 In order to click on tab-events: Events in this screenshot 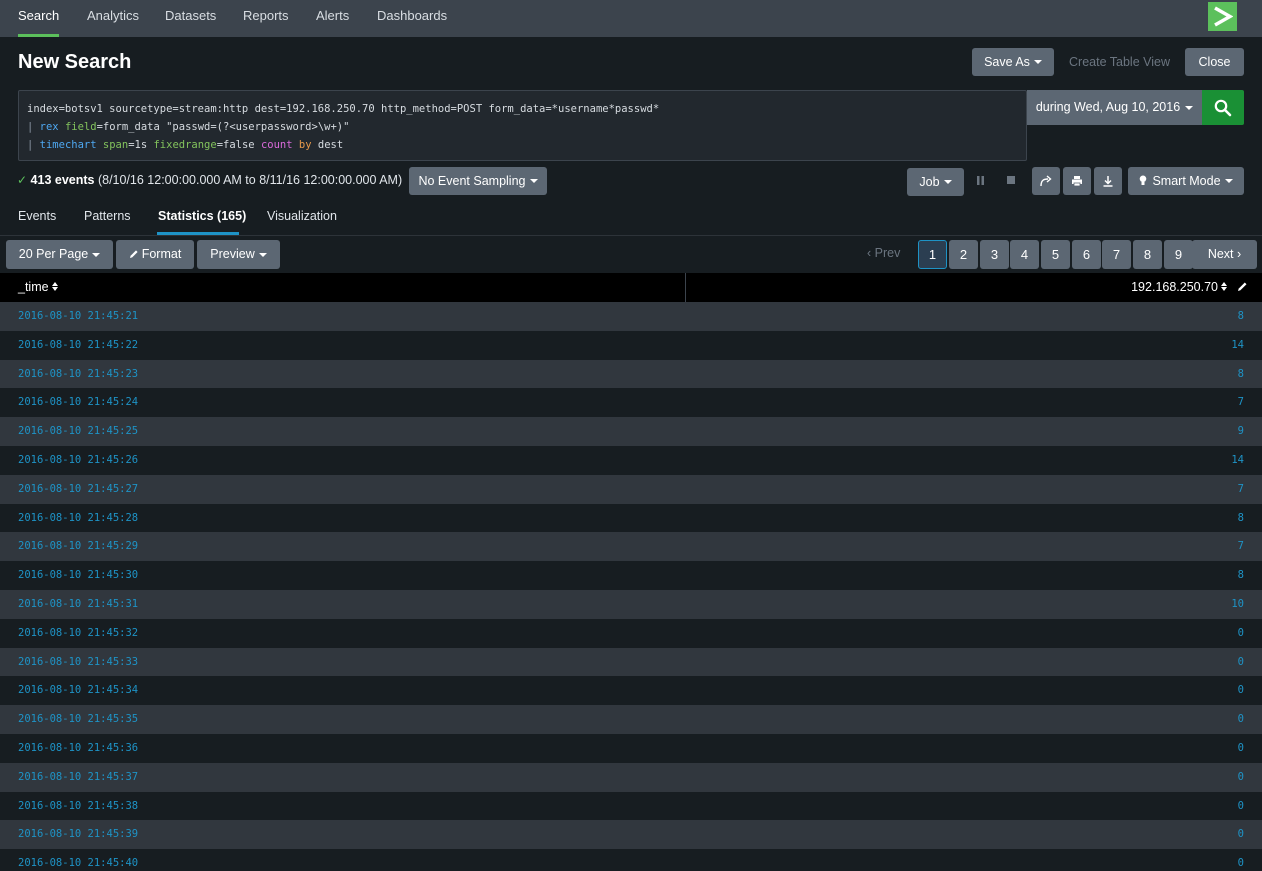, I will do `click(37, 216)`.